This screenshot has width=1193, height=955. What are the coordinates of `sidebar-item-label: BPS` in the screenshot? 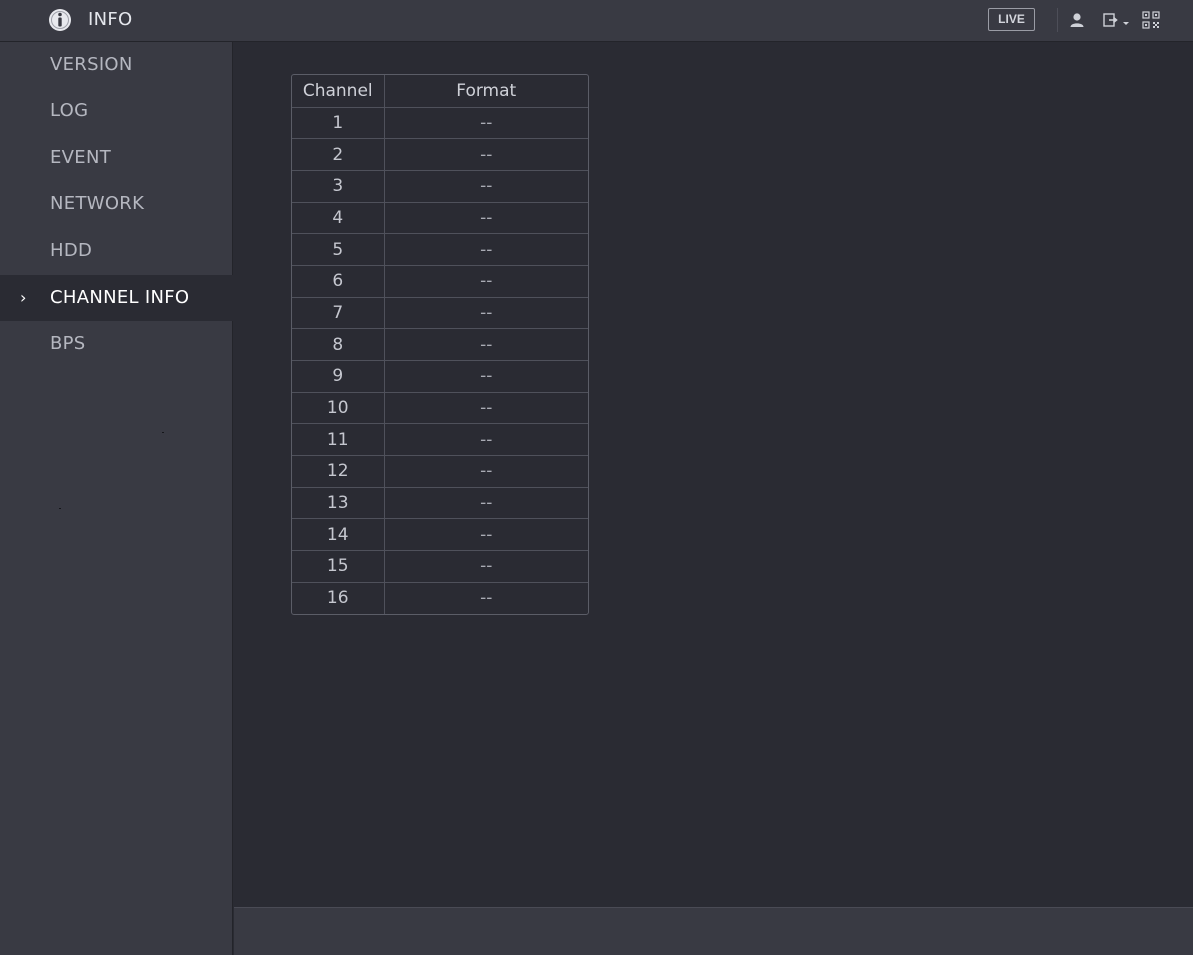 It's located at (68, 343).